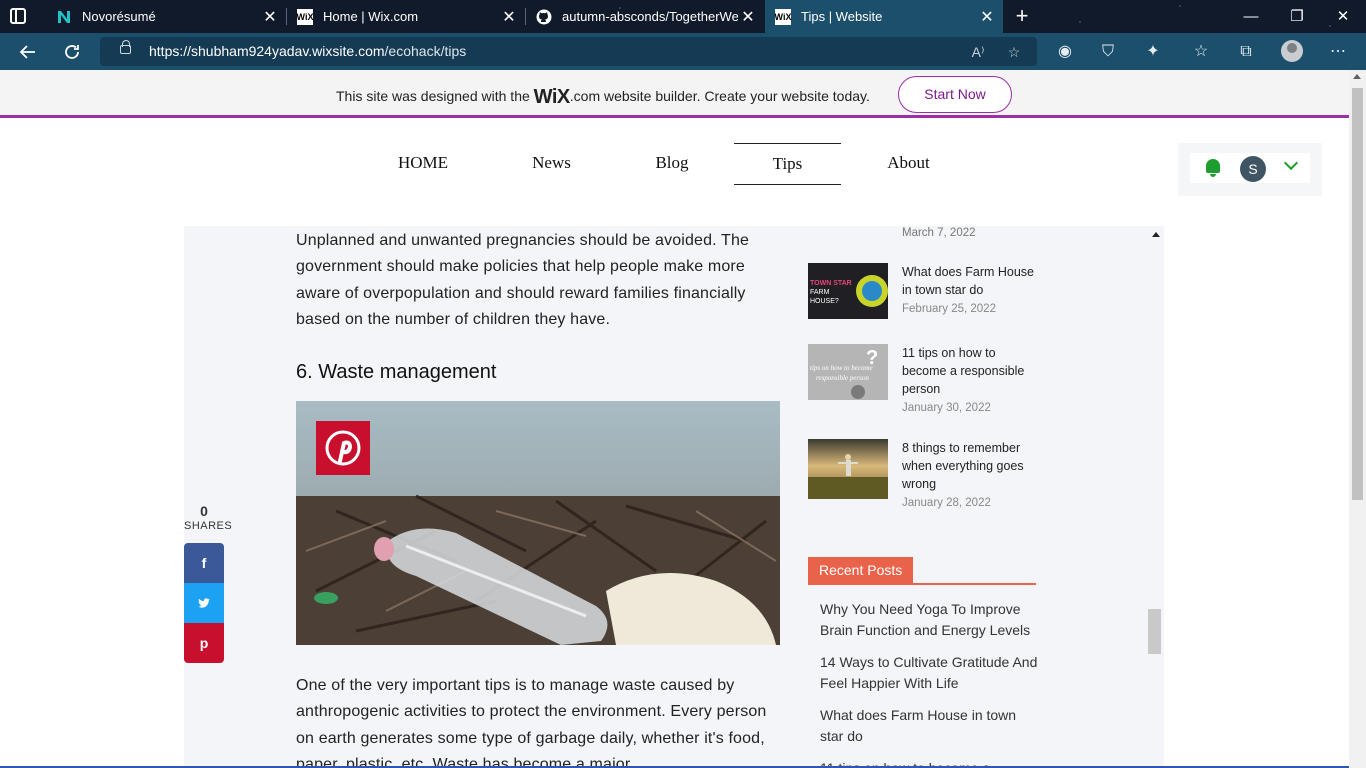 This screenshot has height=768, width=1366. I want to click on tab-title: autumn-absconds/TogetherWeC, so click(650, 16).